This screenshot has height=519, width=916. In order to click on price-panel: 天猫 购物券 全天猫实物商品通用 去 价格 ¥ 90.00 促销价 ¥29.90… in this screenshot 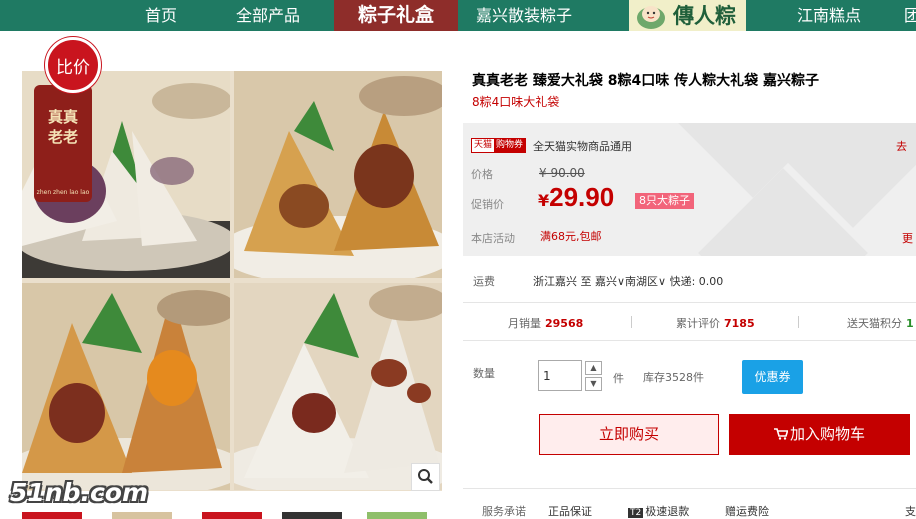, I will do `click(689, 189)`.